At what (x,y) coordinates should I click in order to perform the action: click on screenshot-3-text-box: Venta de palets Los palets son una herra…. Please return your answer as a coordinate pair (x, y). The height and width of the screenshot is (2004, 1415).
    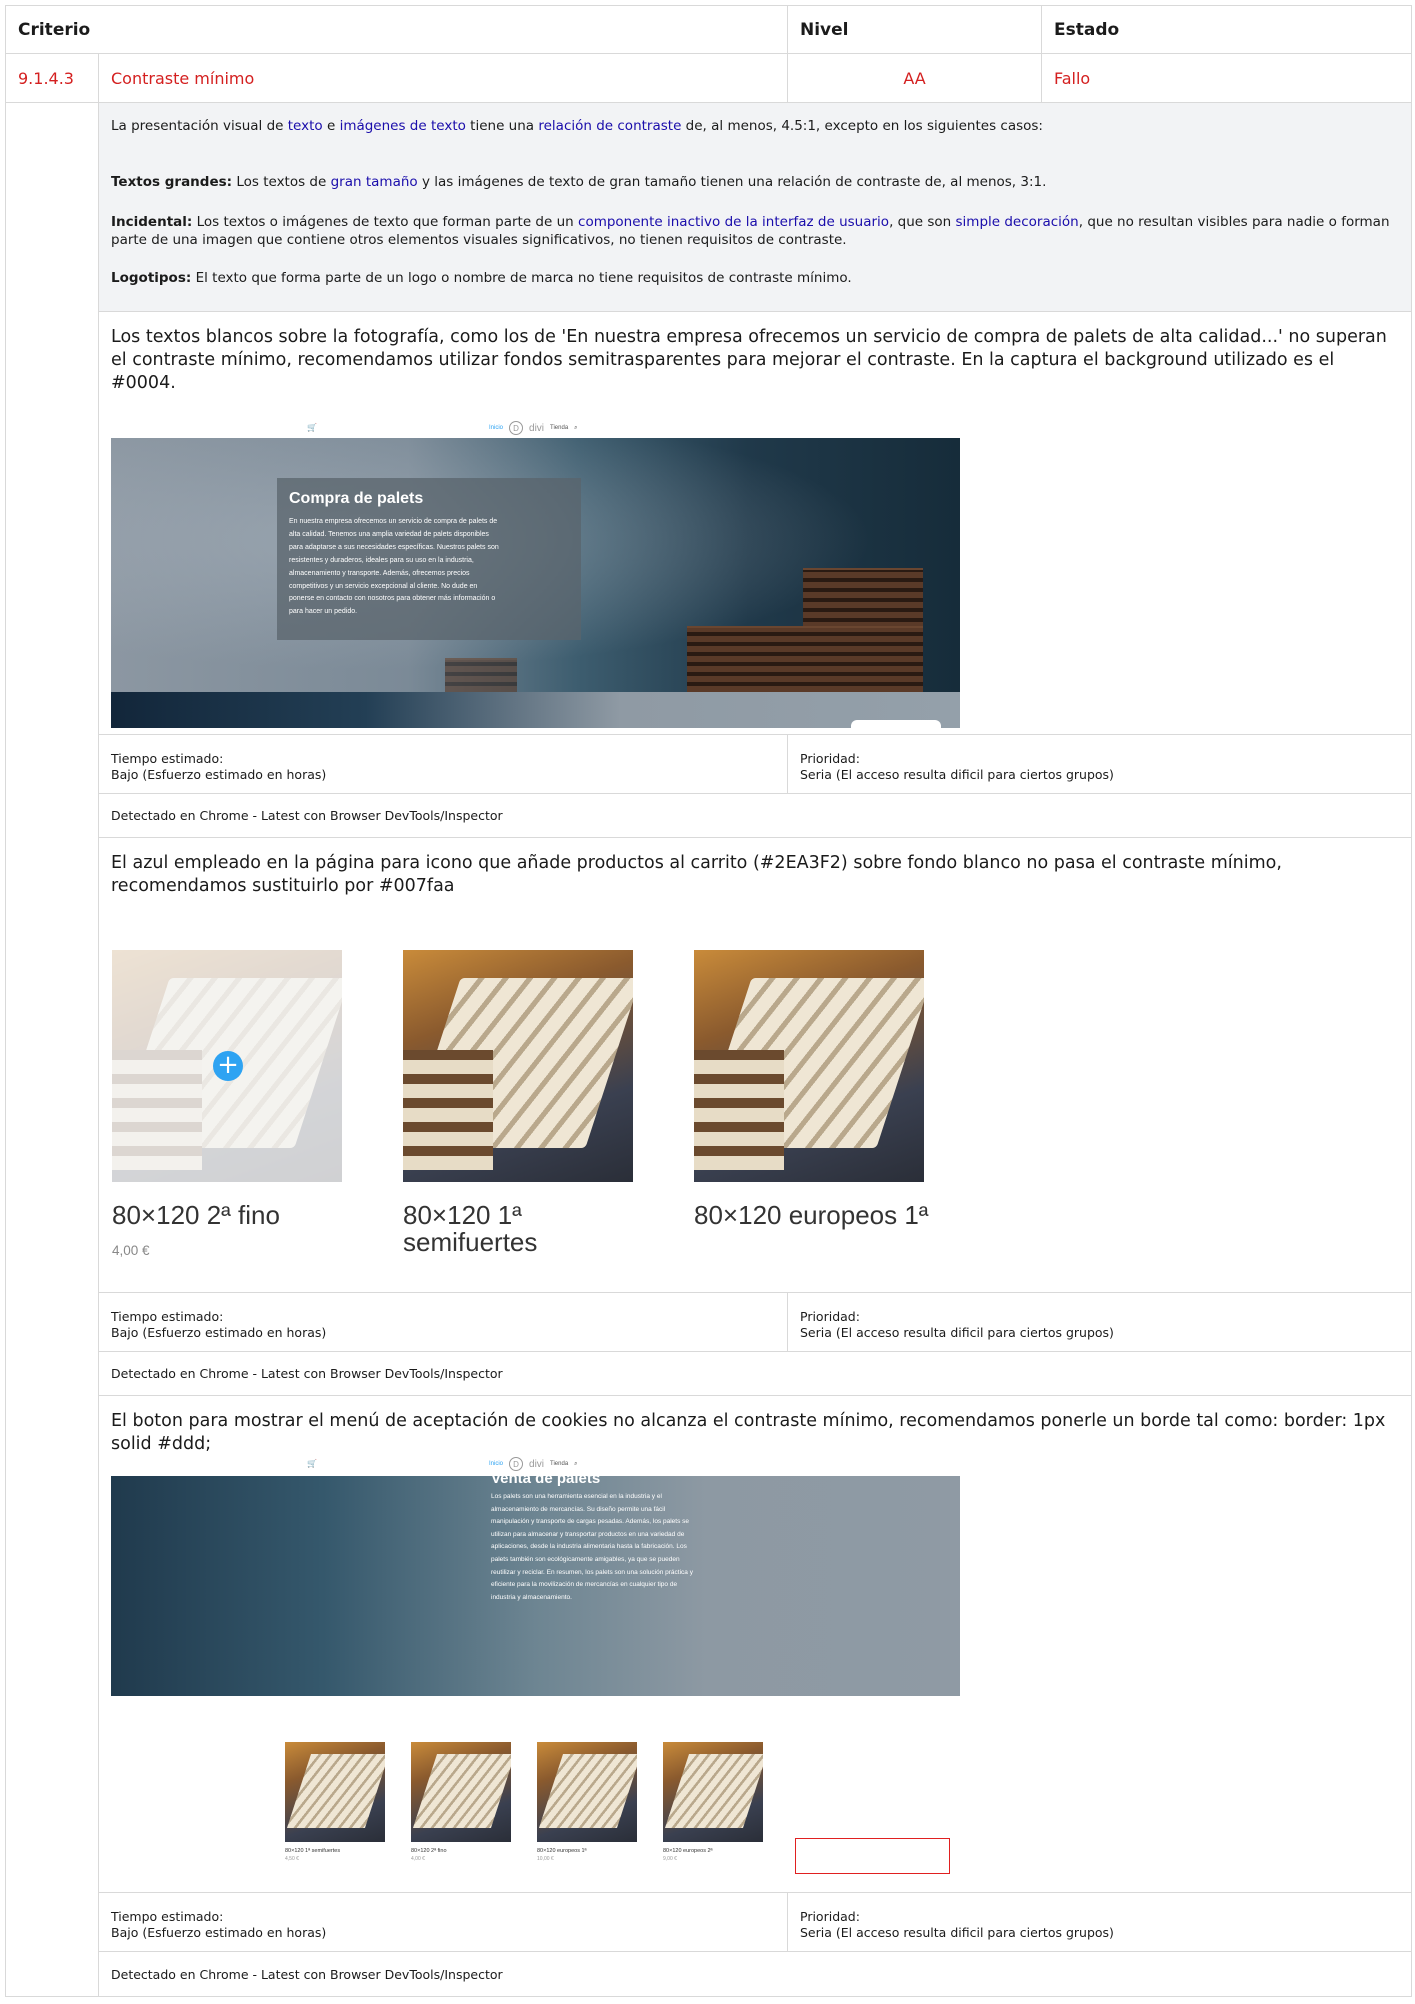
    Looking at the image, I should click on (596, 1540).